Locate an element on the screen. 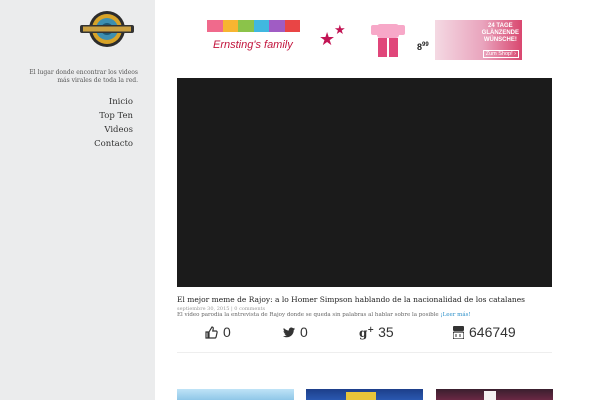 This screenshot has height=400, width=600. gplus-stat: g+ 35 is located at coordinates (376, 332).